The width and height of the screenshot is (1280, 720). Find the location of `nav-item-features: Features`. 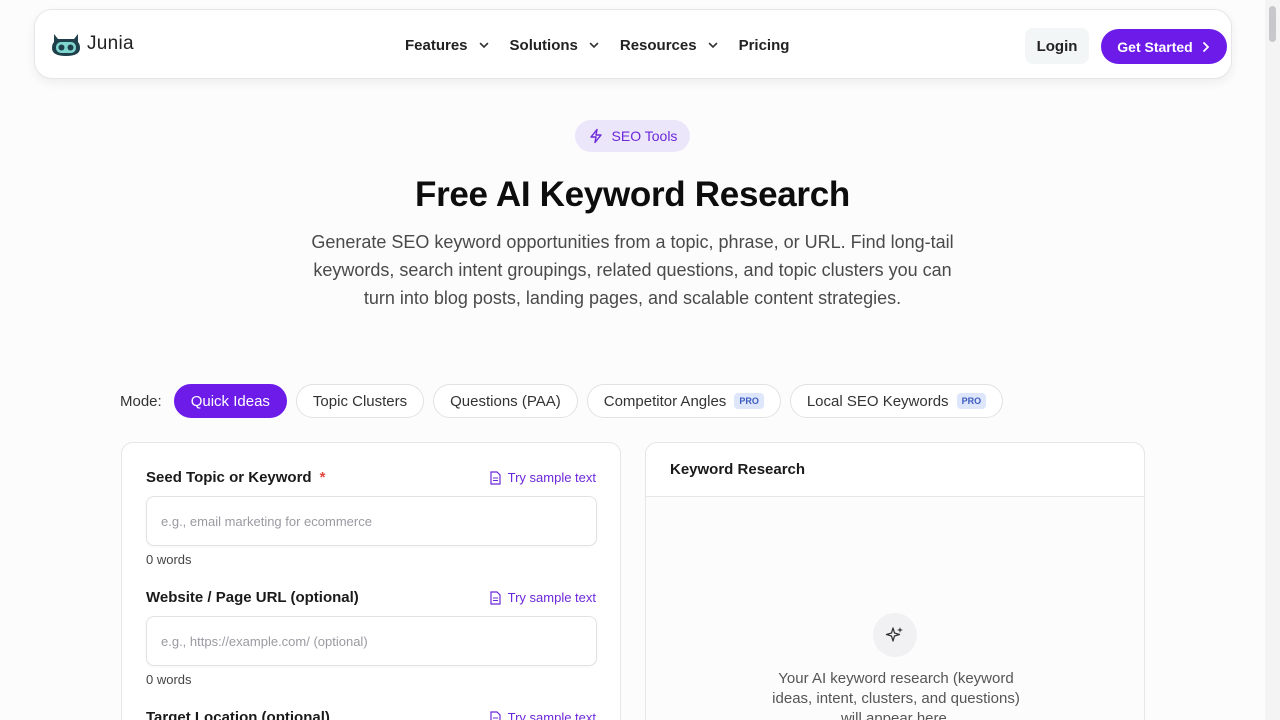

nav-item-features: Features is located at coordinates (447, 45).